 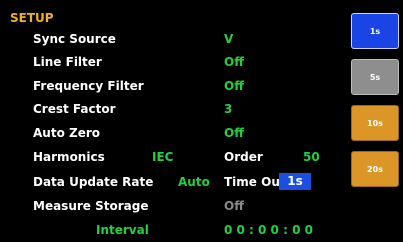 I want to click on measure-storage-label: Measure Storage, so click(x=91, y=206).